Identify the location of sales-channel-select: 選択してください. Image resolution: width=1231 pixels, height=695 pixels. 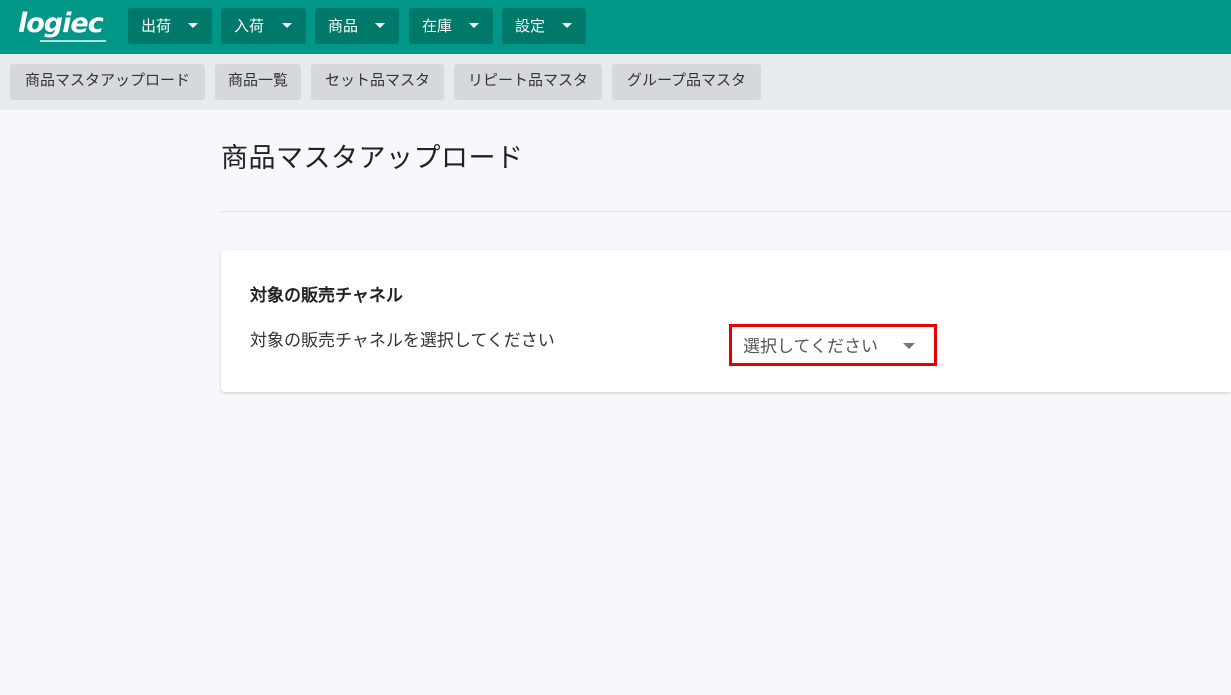
(833, 345).